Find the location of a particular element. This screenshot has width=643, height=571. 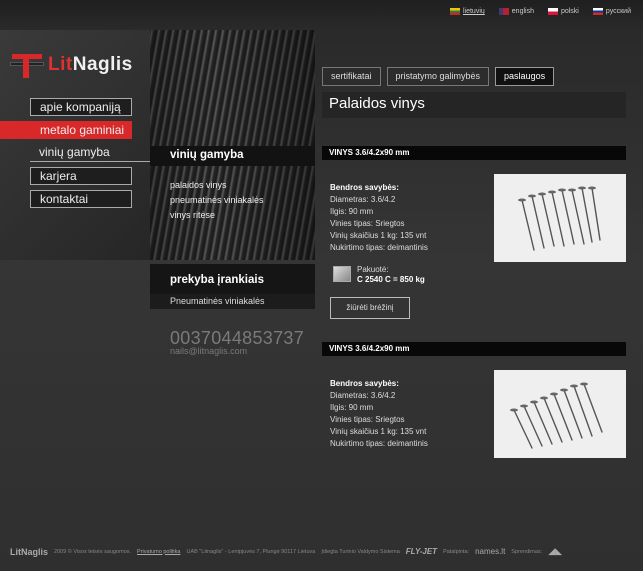

lt-flag-icon is located at coordinates (454, 11).